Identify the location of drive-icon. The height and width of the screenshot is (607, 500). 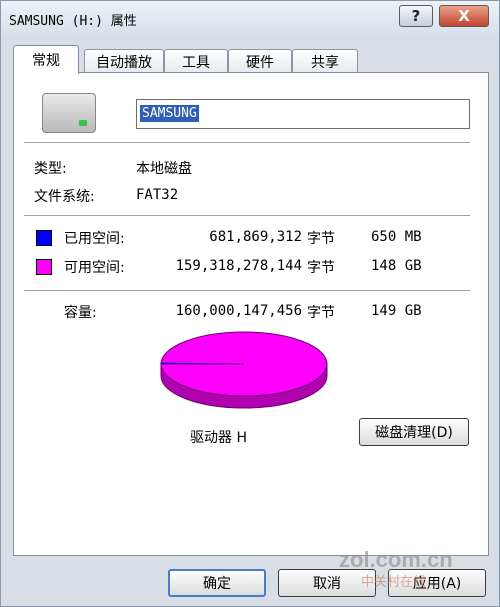
(69, 113).